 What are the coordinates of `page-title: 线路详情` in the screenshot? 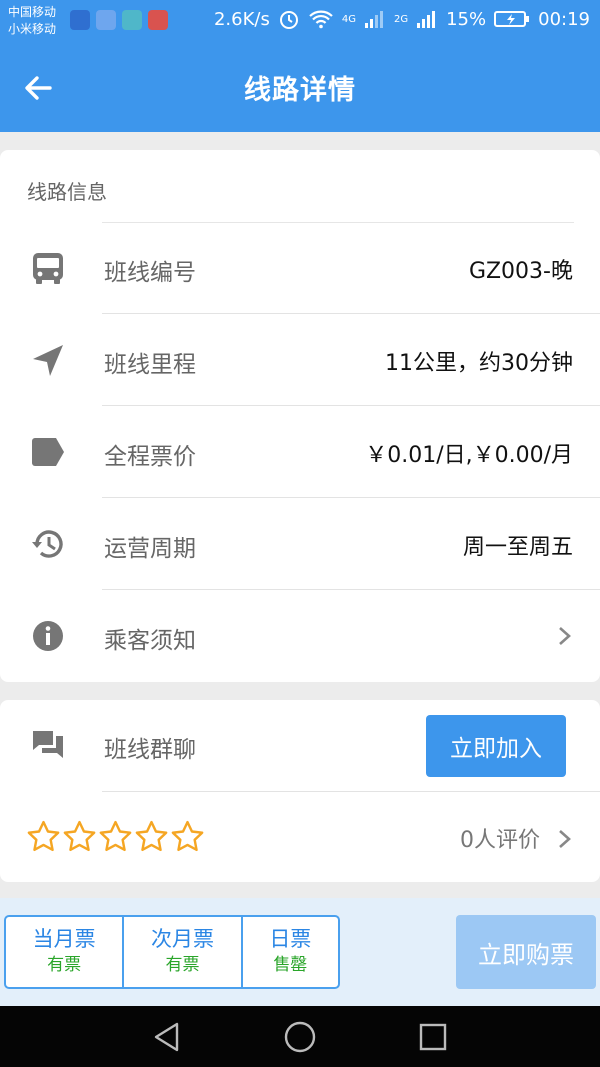 It's located at (300, 90).